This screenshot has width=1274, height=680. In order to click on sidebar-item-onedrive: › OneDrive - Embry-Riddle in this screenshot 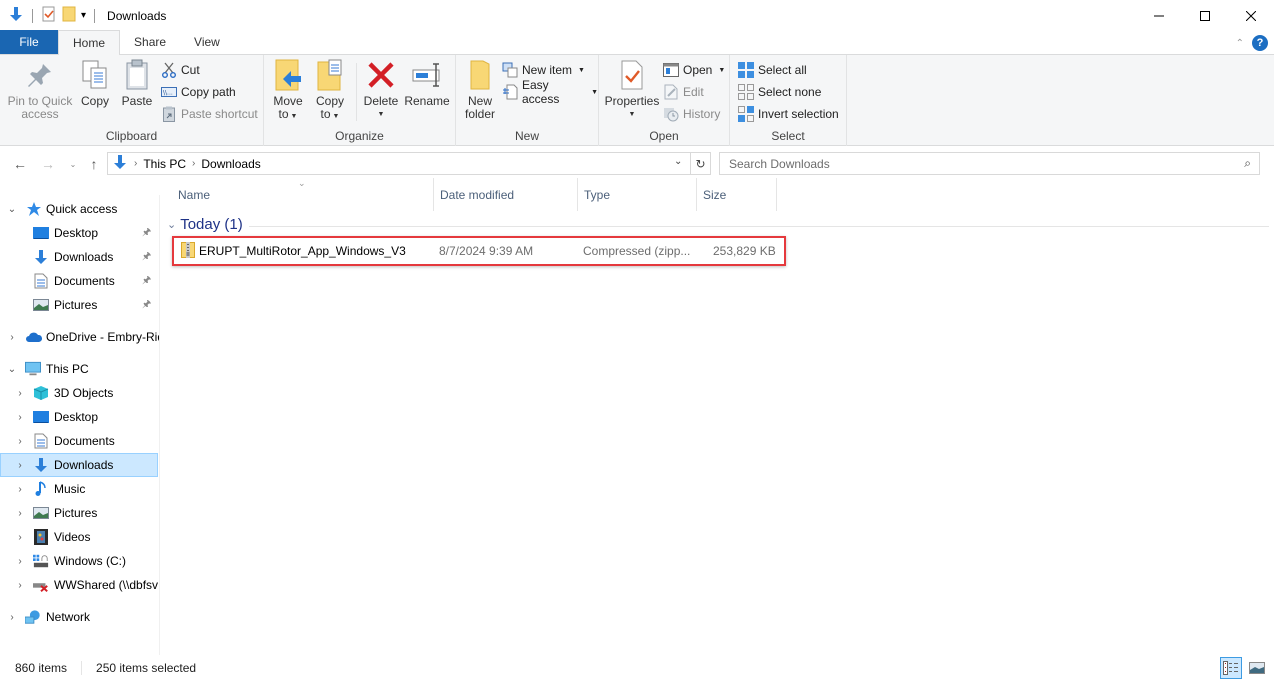, I will do `click(79, 337)`.